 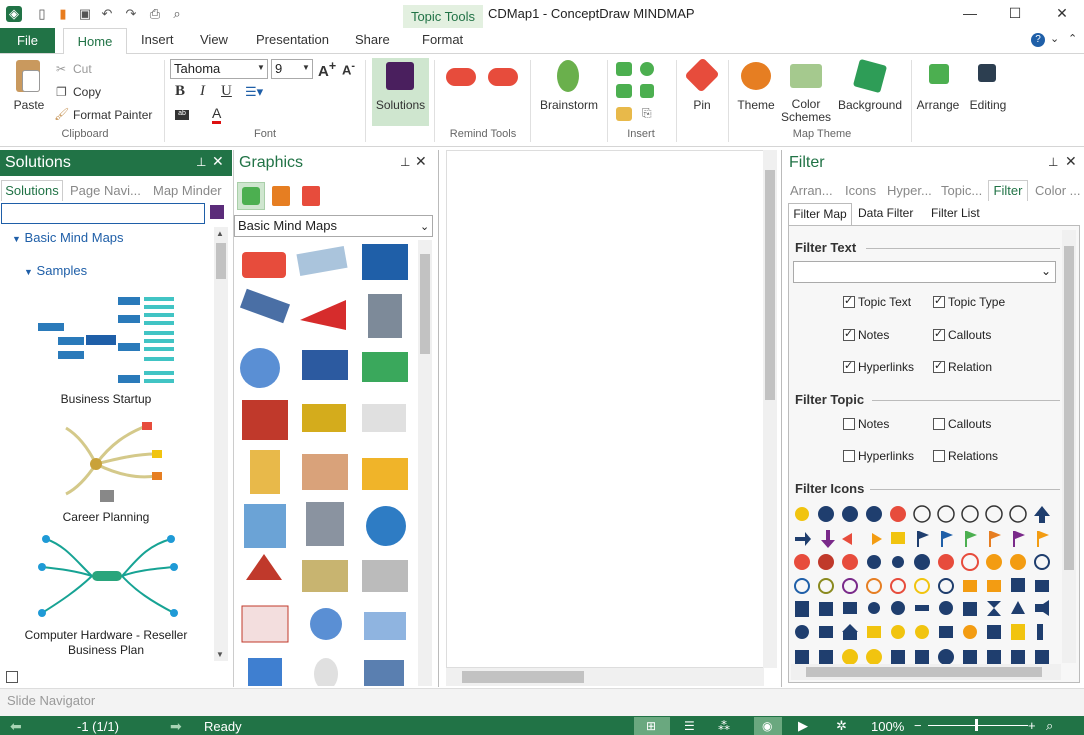 I want to click on open-icon: ▮, so click(x=63, y=14).